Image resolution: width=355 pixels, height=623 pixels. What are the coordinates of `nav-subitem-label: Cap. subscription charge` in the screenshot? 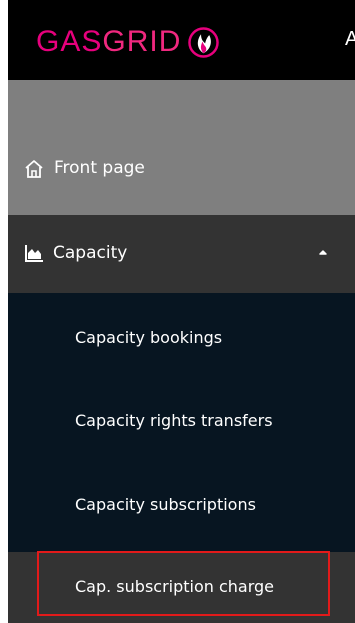 It's located at (175, 586).